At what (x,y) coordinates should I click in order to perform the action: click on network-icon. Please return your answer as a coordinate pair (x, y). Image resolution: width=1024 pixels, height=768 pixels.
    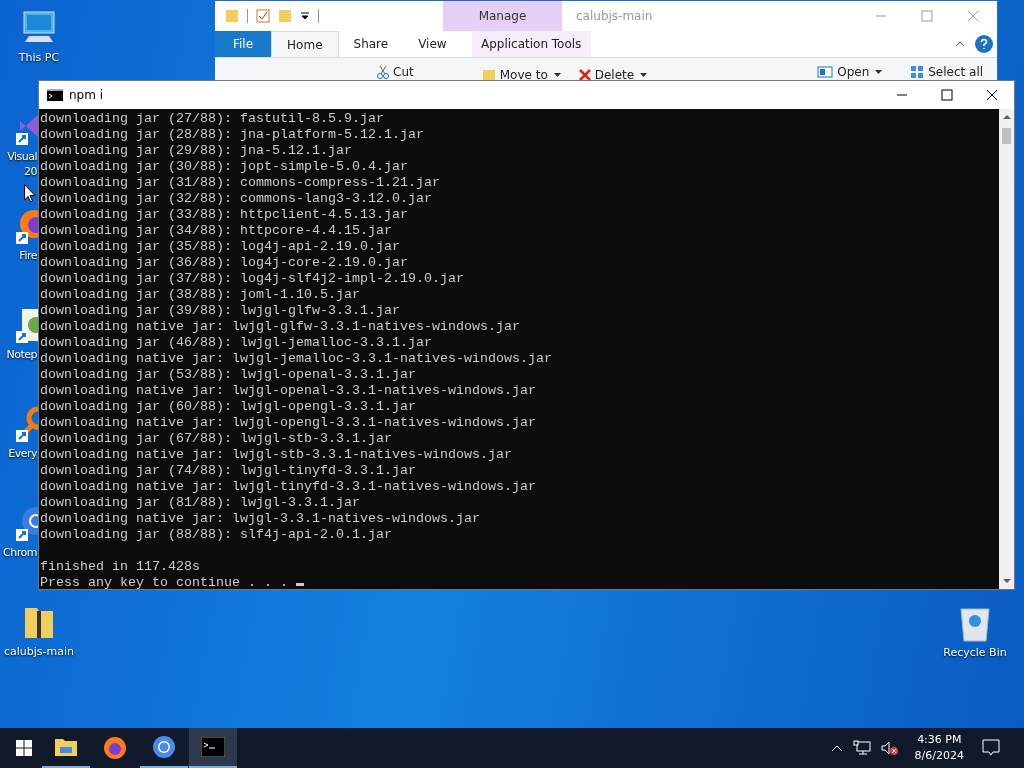
    Looking at the image, I should click on (861, 748).